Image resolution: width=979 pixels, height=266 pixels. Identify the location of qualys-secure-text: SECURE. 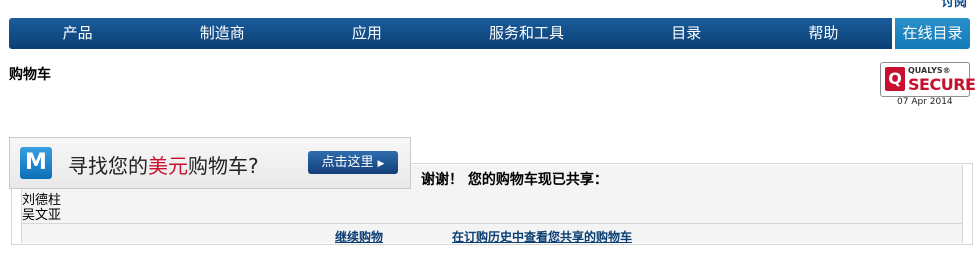
(942, 84).